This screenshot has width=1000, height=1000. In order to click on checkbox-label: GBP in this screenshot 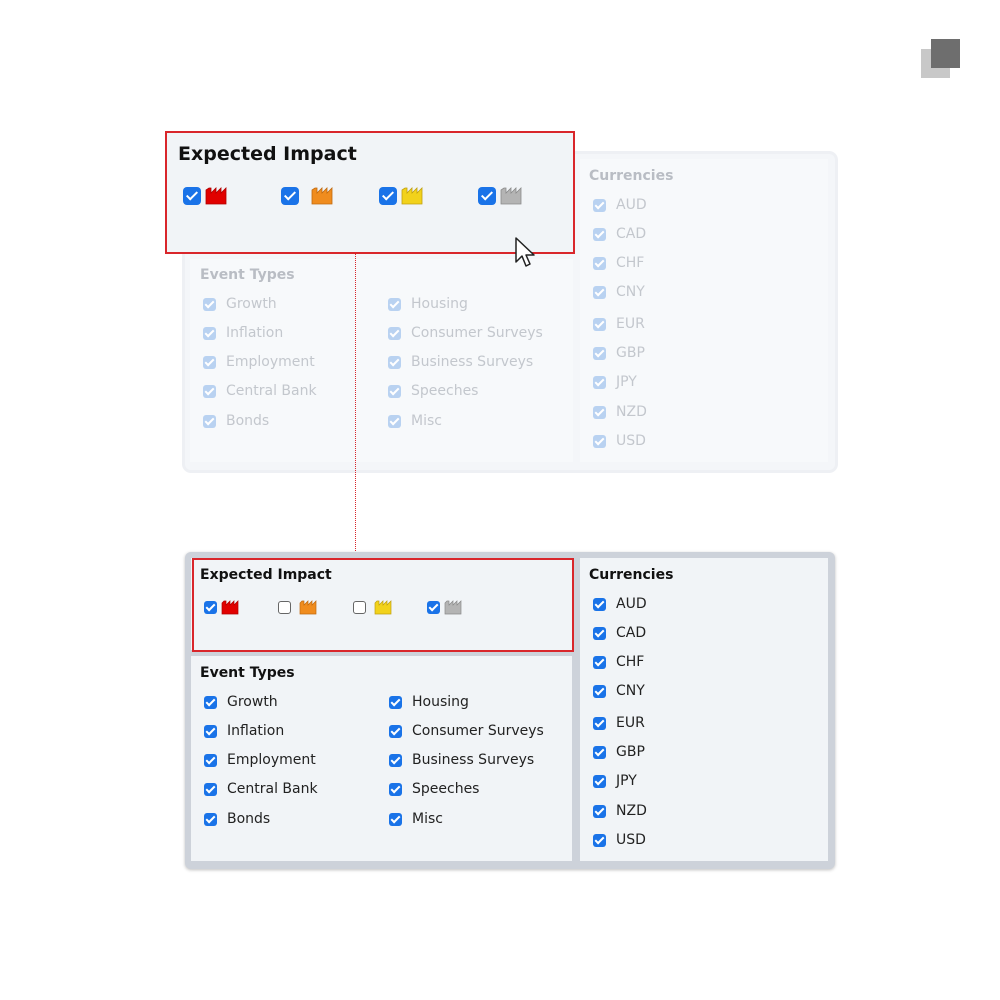, I will do `click(630, 353)`.